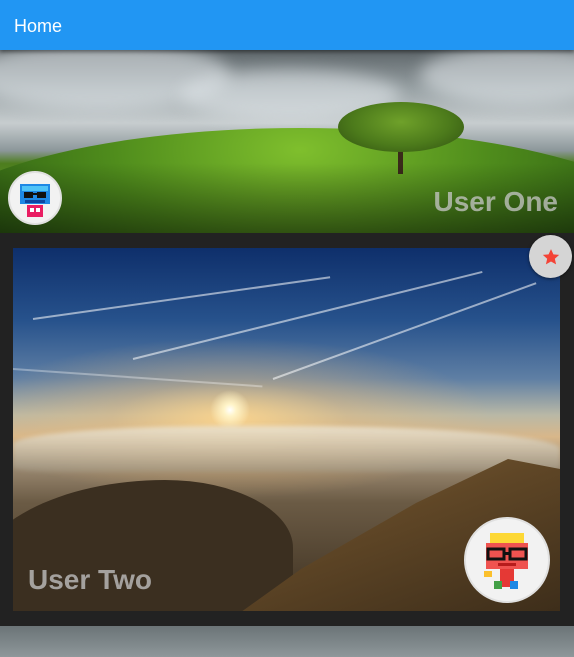  I want to click on robot-avatar-icon, so click(35, 200).